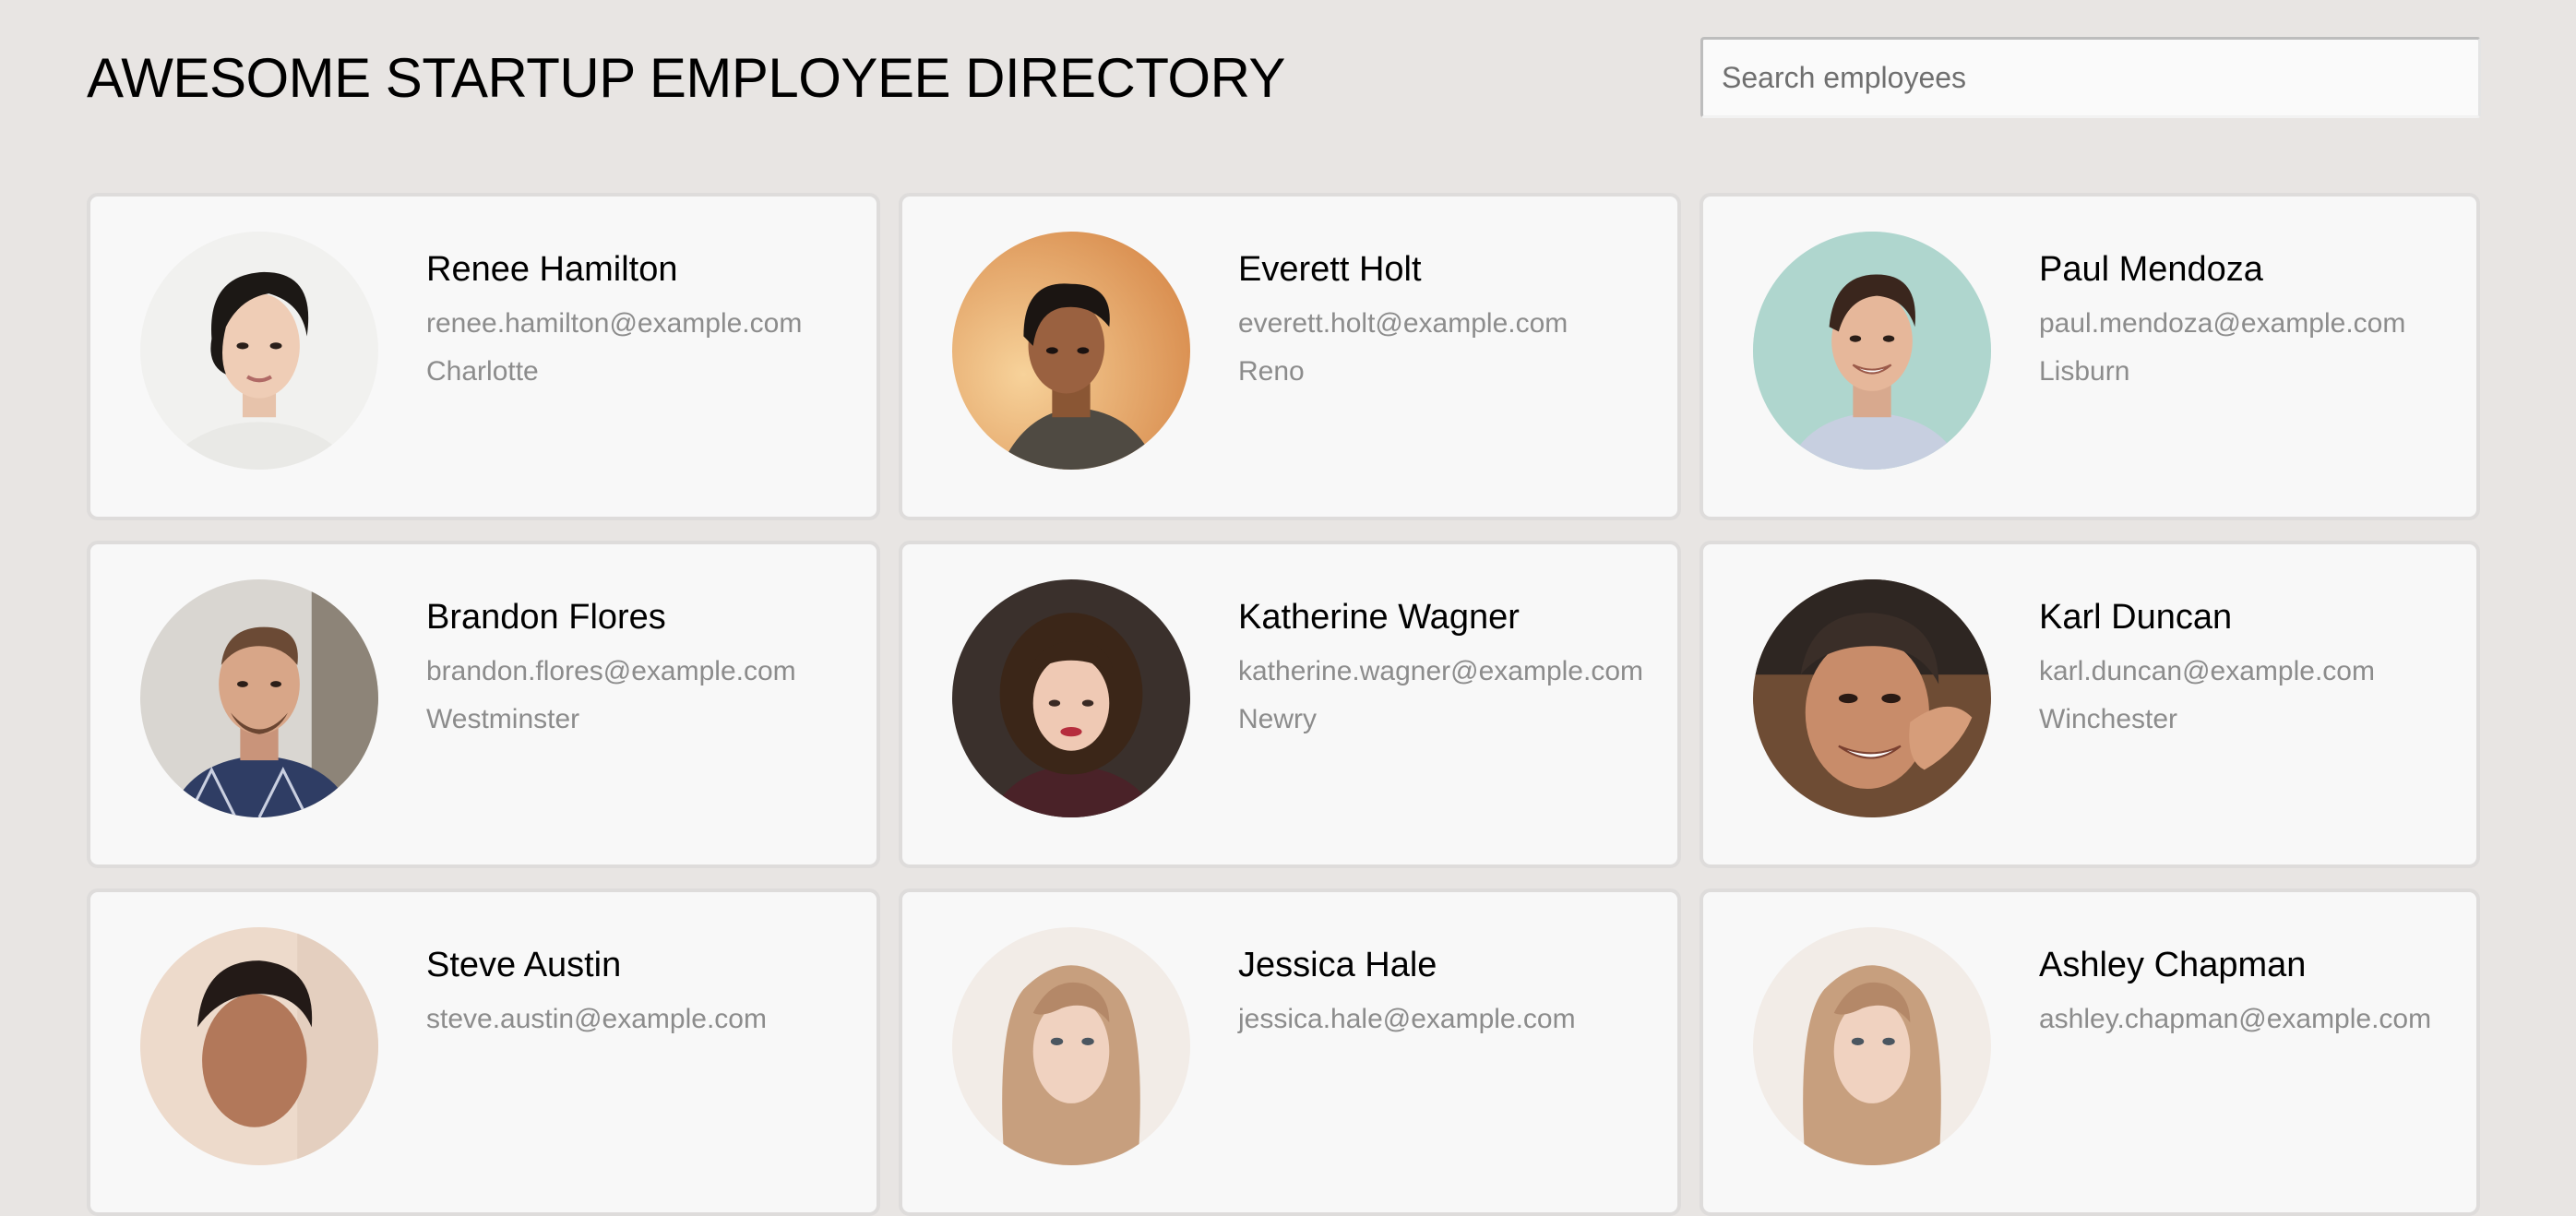  What do you see at coordinates (2235, 1019) in the screenshot?
I see `employee-email: ashley.chapman@example.com` at bounding box center [2235, 1019].